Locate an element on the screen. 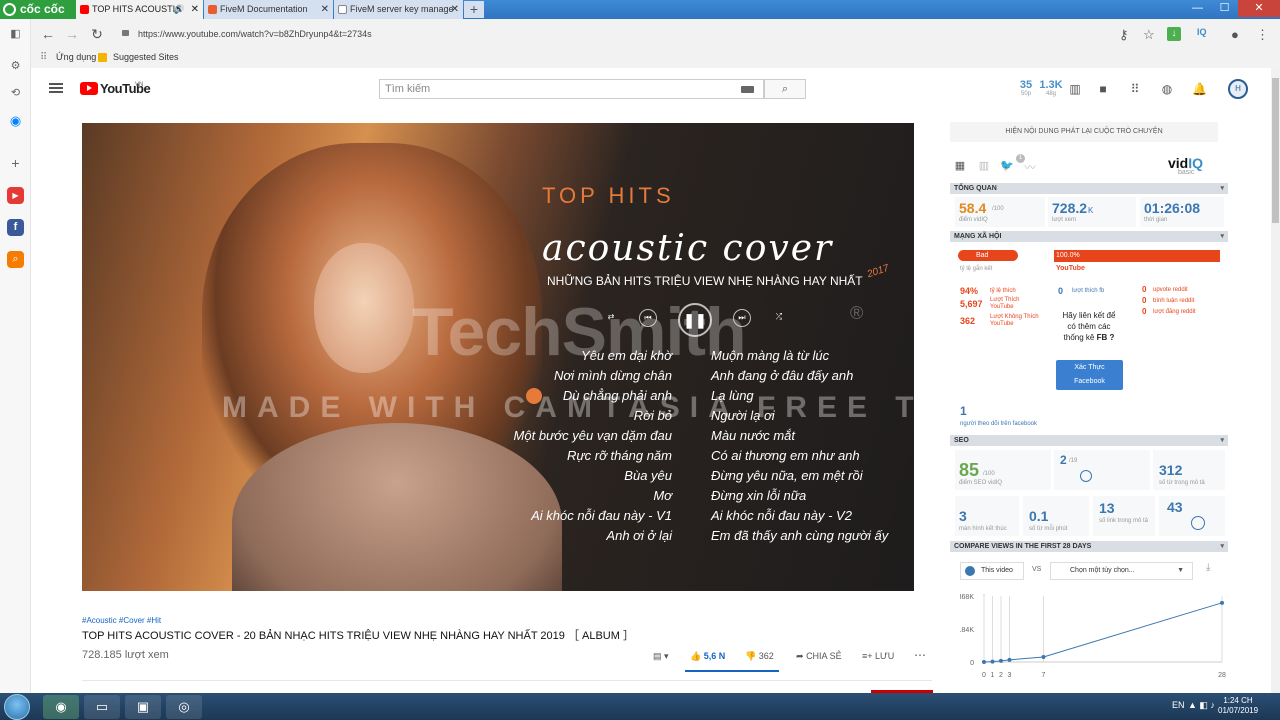 The width and height of the screenshot is (1280, 720). minimize-button: — is located at coordinates (1197, 8).